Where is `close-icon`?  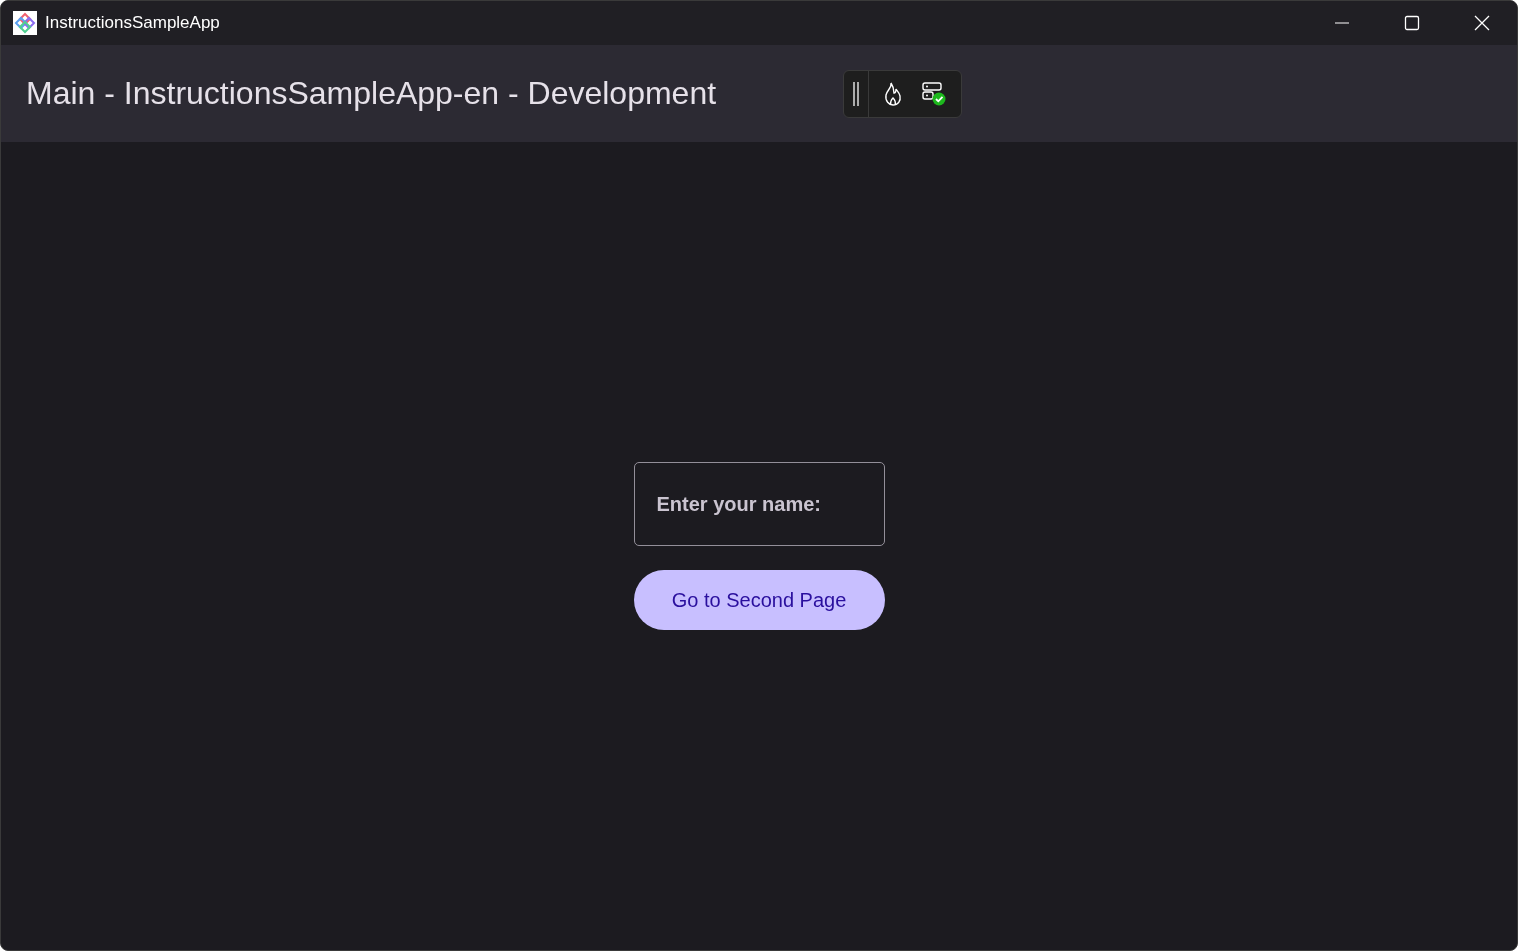
close-icon is located at coordinates (1482, 23).